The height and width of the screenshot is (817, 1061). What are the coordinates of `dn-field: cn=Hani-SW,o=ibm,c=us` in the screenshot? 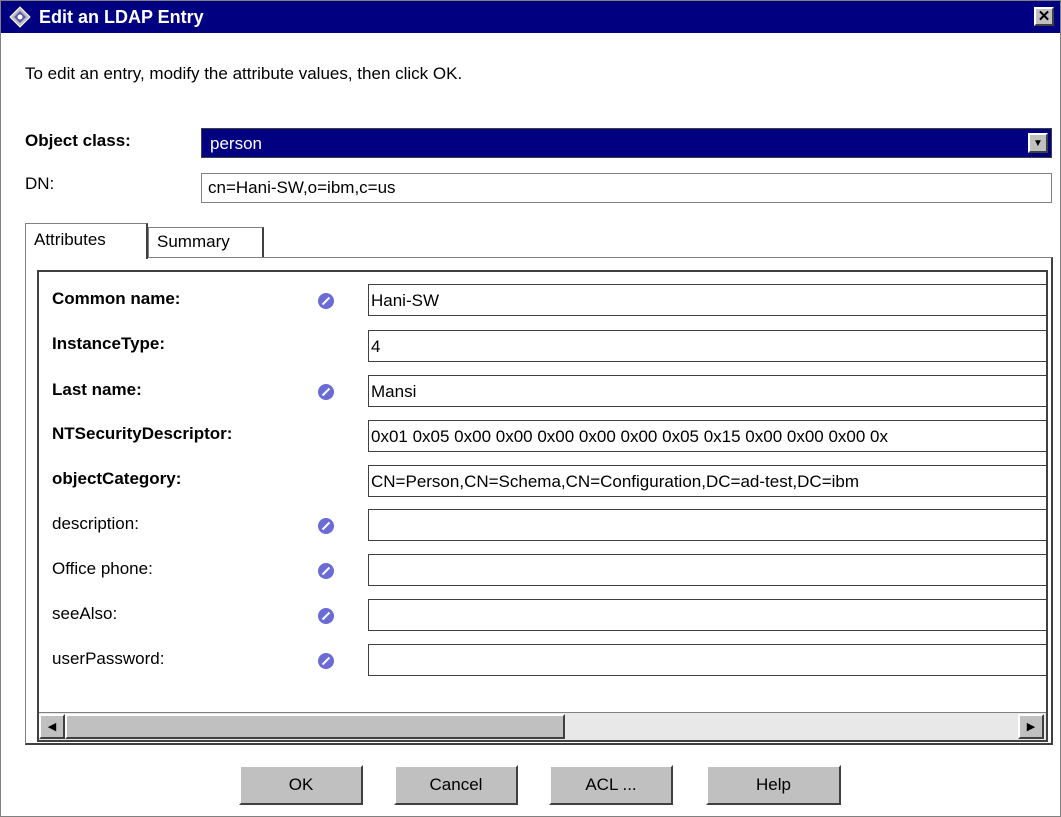 It's located at (626, 188).